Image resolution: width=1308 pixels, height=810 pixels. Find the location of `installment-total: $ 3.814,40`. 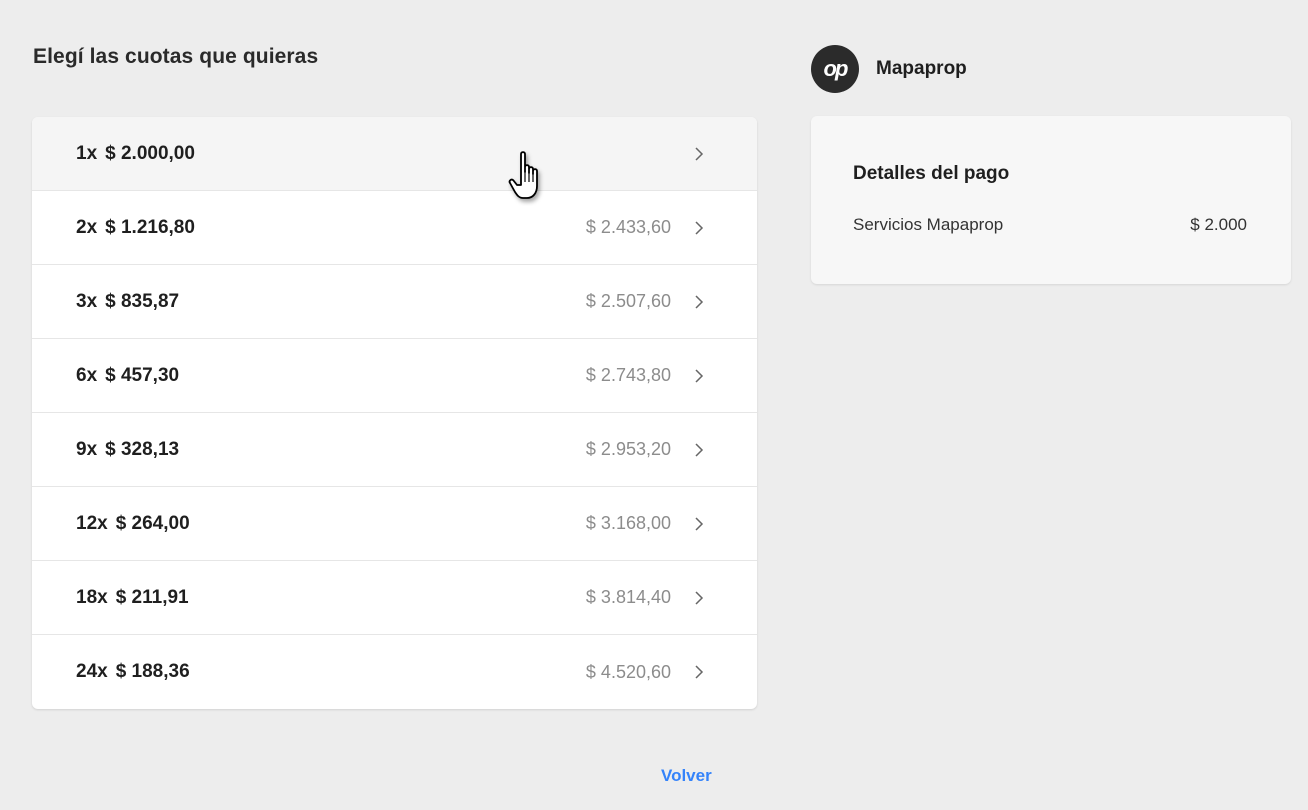

installment-total: $ 3.814,40 is located at coordinates (628, 597).